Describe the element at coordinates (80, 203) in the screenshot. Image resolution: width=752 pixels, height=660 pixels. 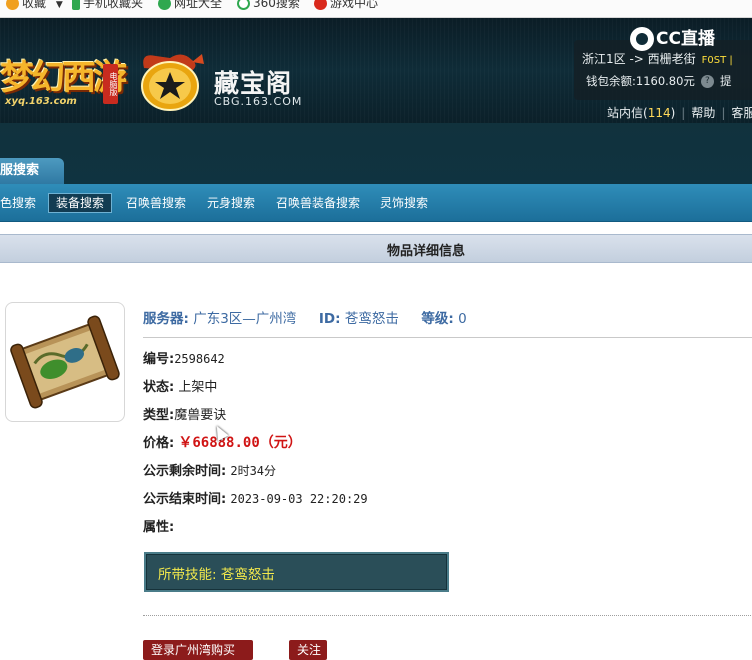
I see `subnav-equipment-search: 装备搜索` at that location.